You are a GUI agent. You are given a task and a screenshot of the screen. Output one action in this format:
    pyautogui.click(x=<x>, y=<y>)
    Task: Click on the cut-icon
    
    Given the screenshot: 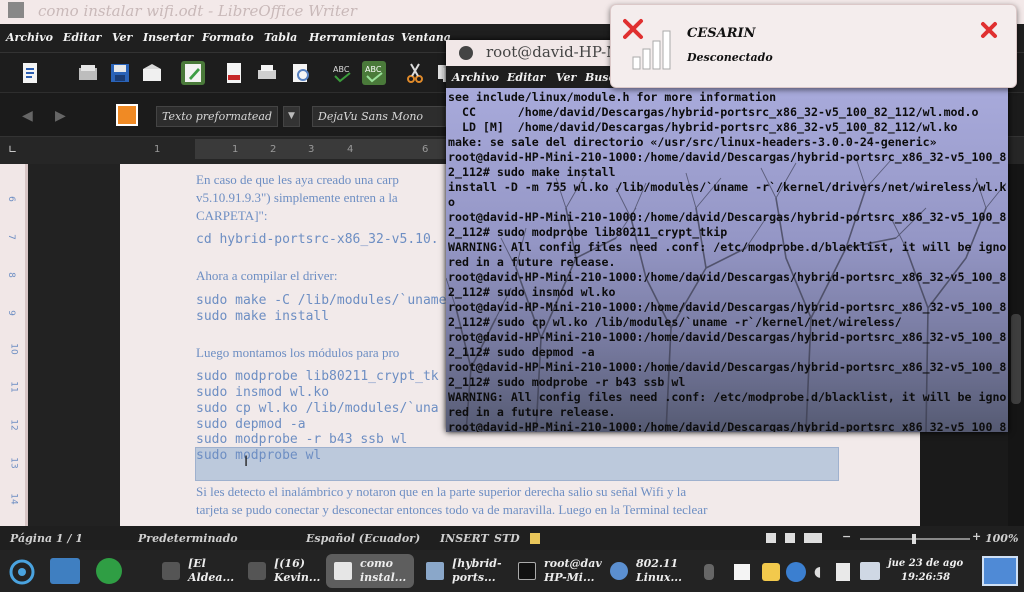 What is the action you would take?
    pyautogui.click(x=415, y=73)
    